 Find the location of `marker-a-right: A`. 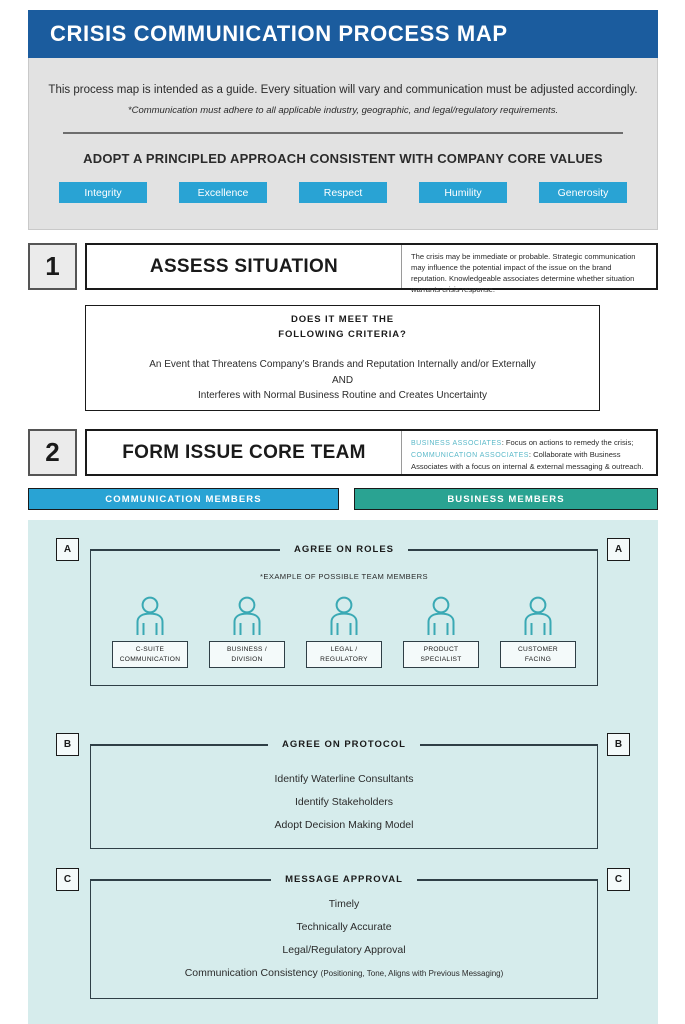

marker-a-right: A is located at coordinates (618, 549).